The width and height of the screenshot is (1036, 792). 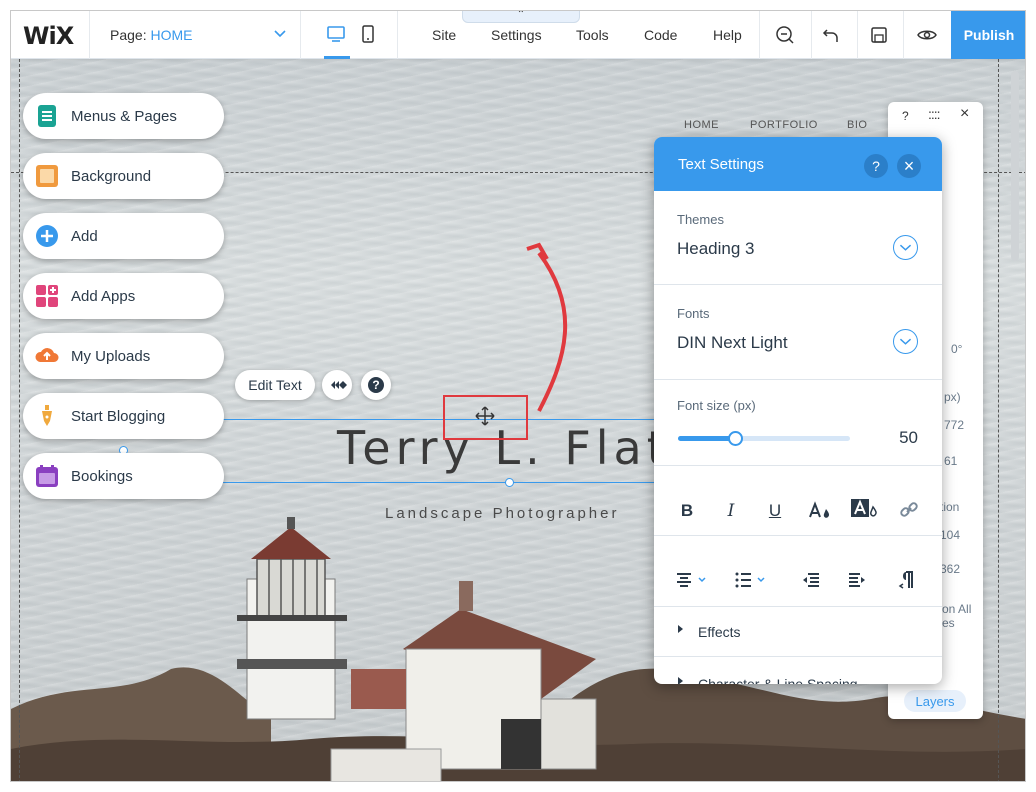 I want to click on font-size-section: Font size (px) 50, so click(x=798, y=423).